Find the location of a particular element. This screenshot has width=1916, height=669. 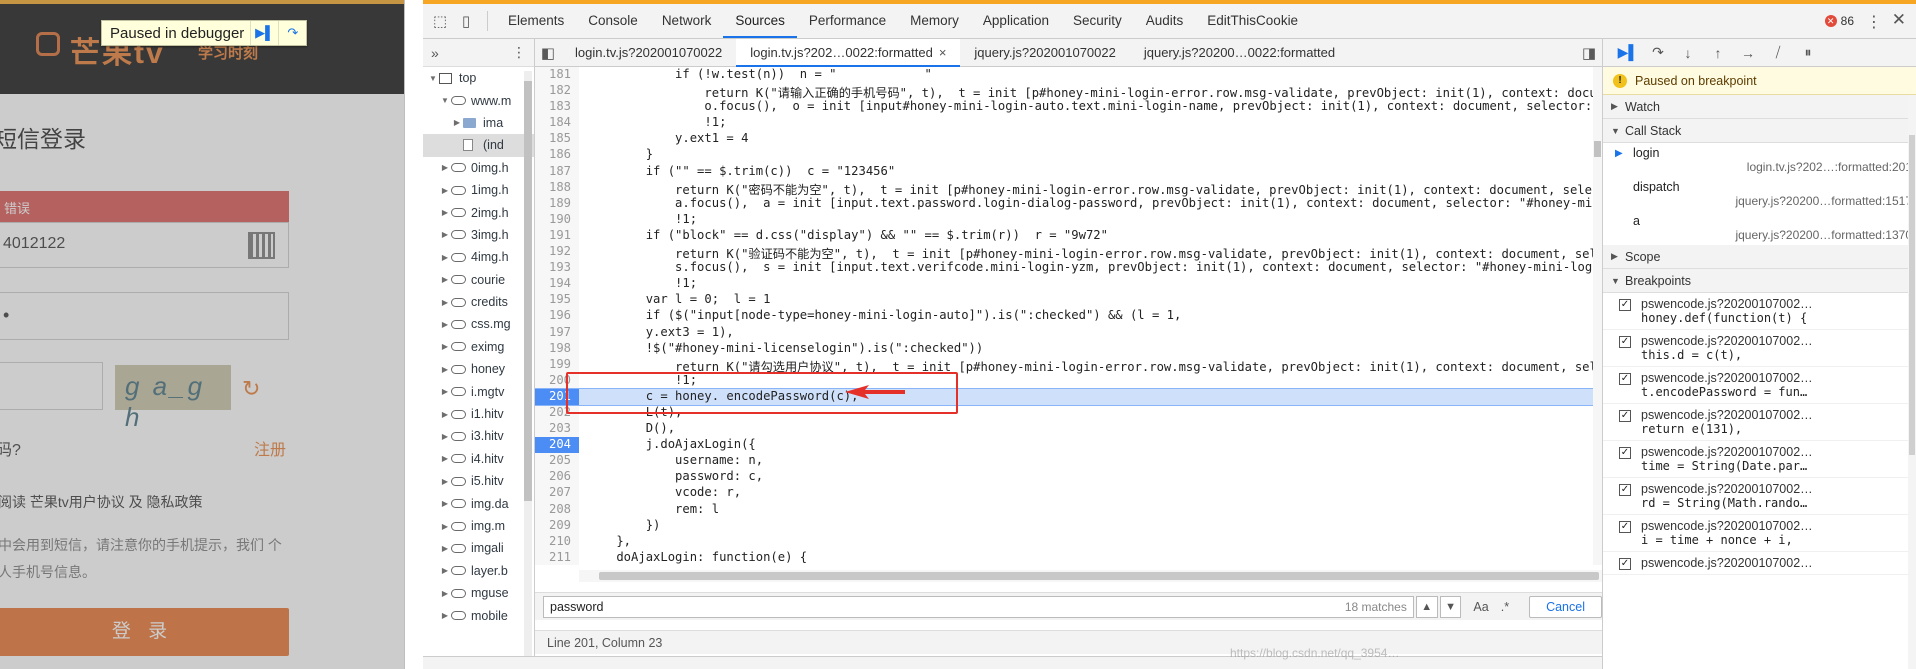

pause-on-exceptions-icon: ⏸ is located at coordinates (1808, 52).